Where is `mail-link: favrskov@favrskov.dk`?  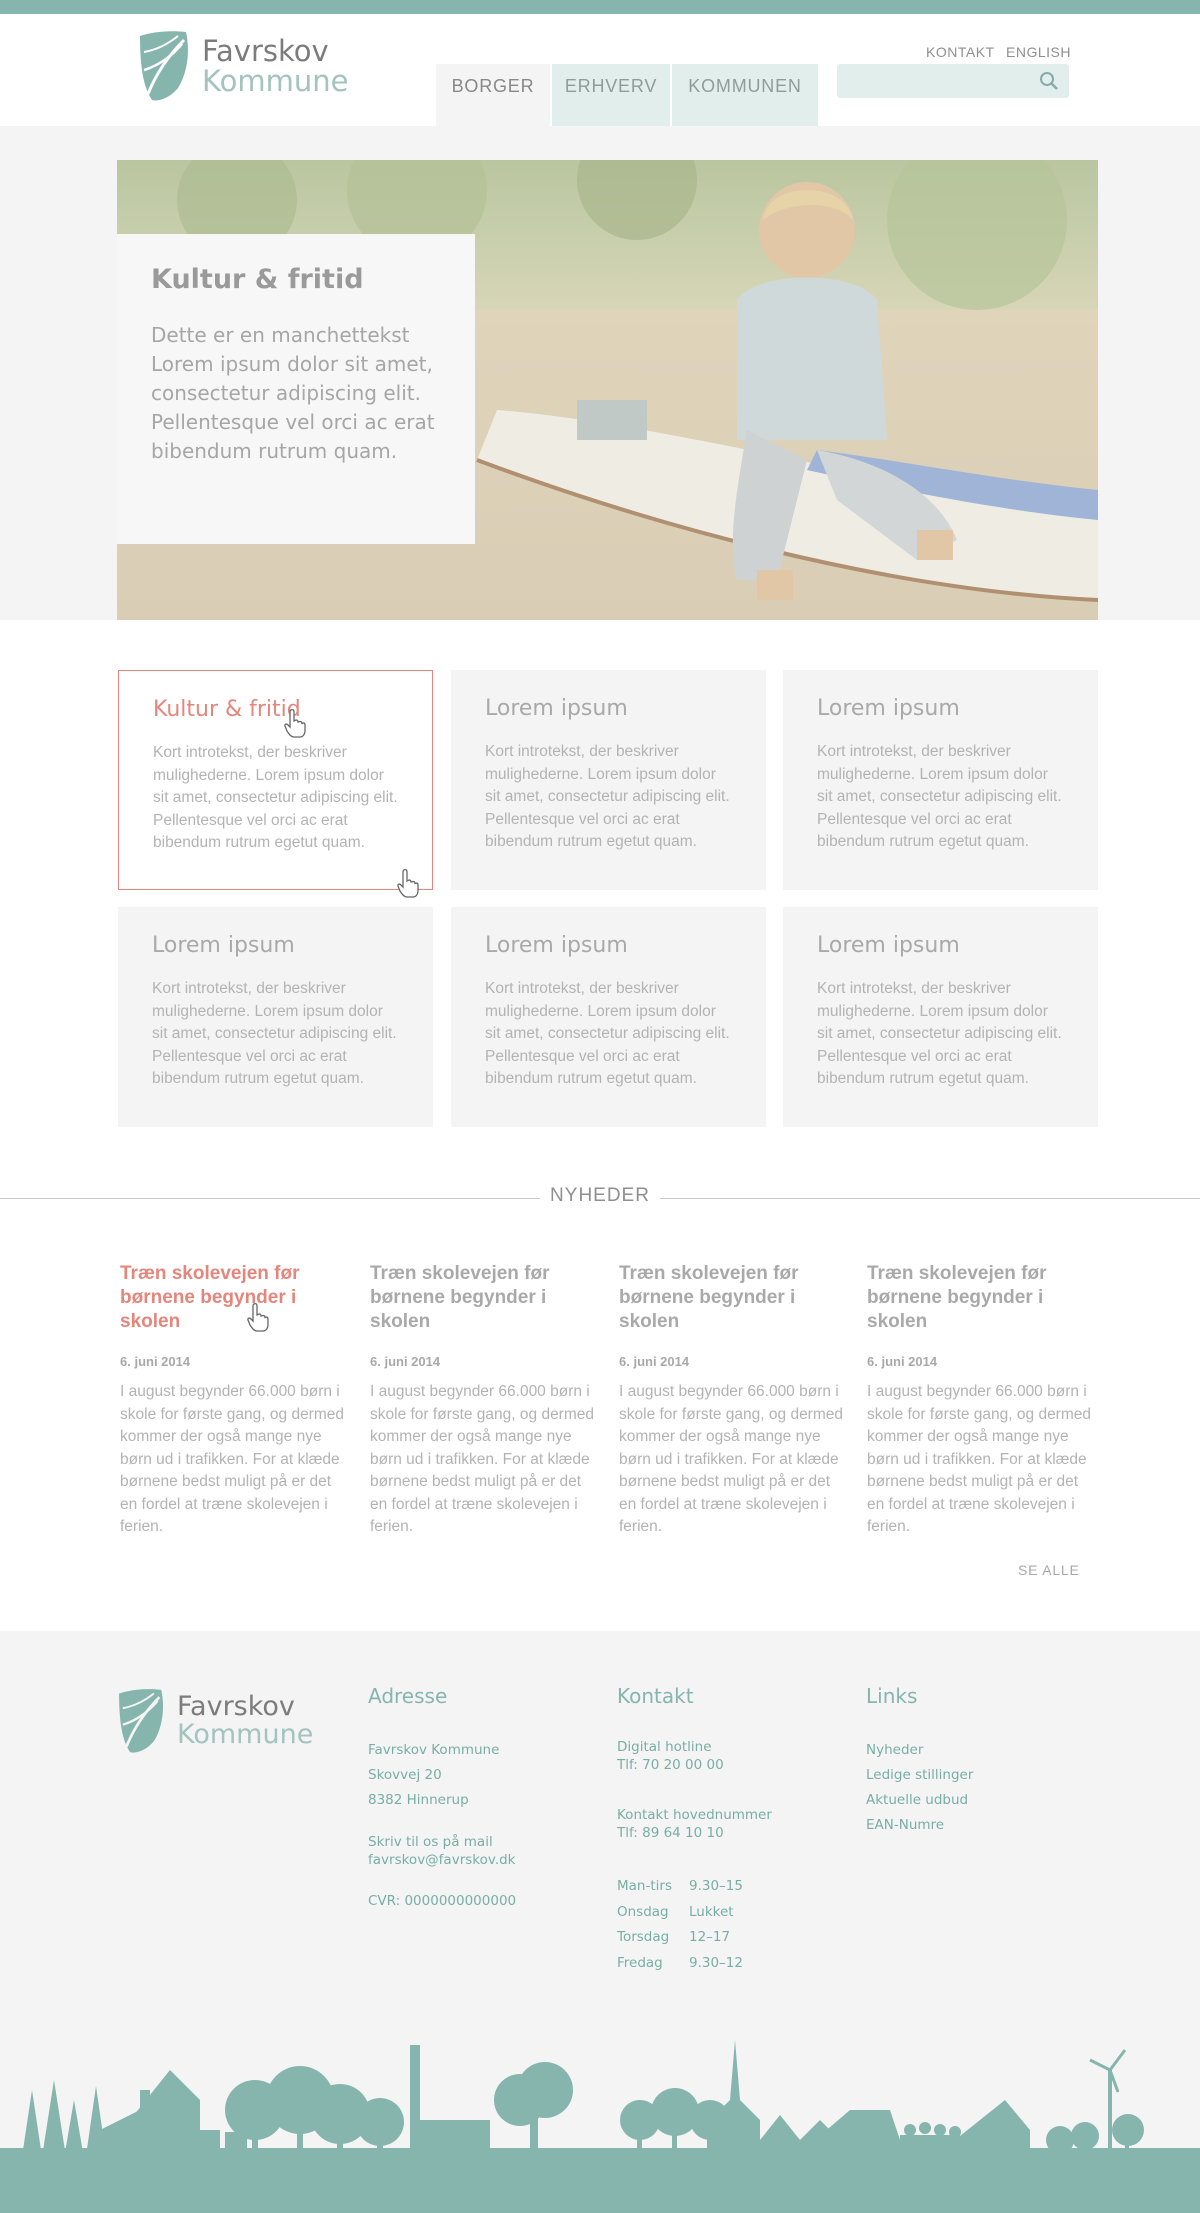 mail-link: favrskov@favrskov.dk is located at coordinates (442, 1860).